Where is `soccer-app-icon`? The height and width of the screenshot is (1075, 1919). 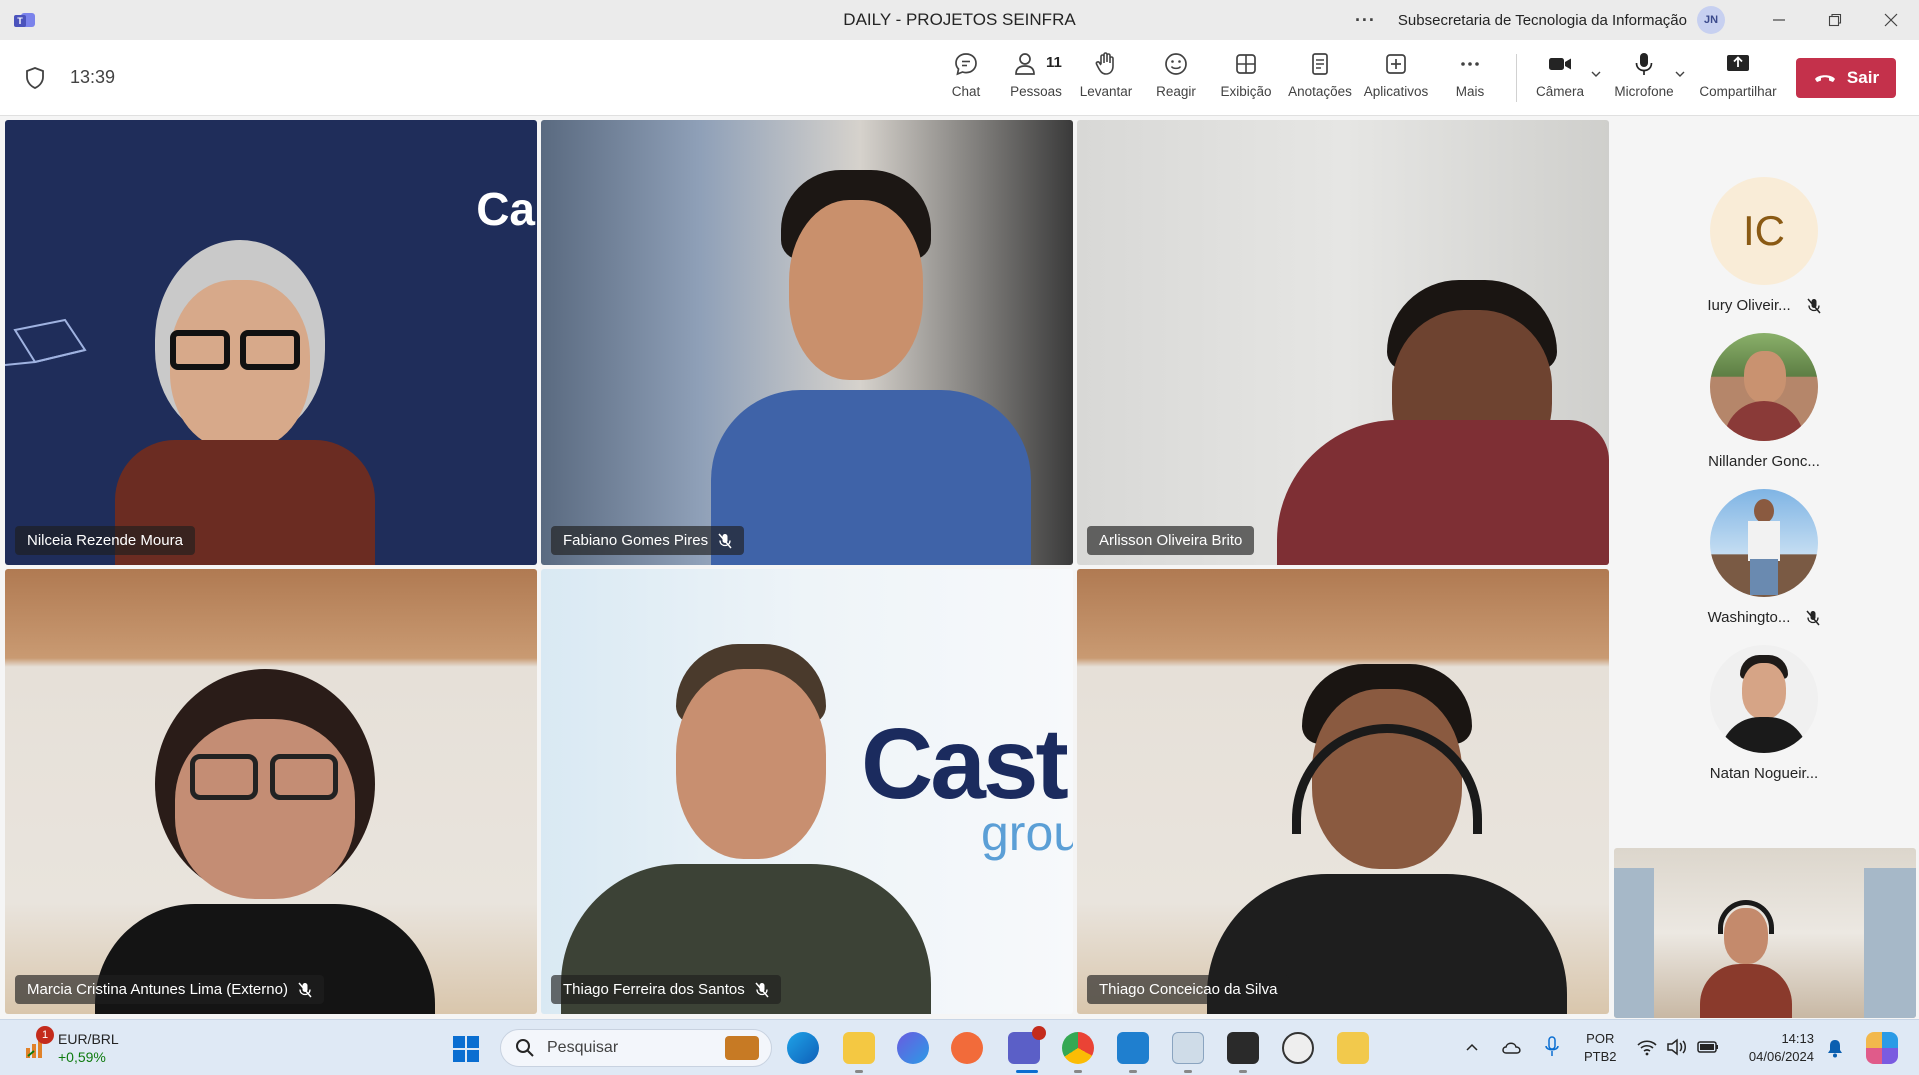 soccer-app-icon is located at coordinates (1298, 1048).